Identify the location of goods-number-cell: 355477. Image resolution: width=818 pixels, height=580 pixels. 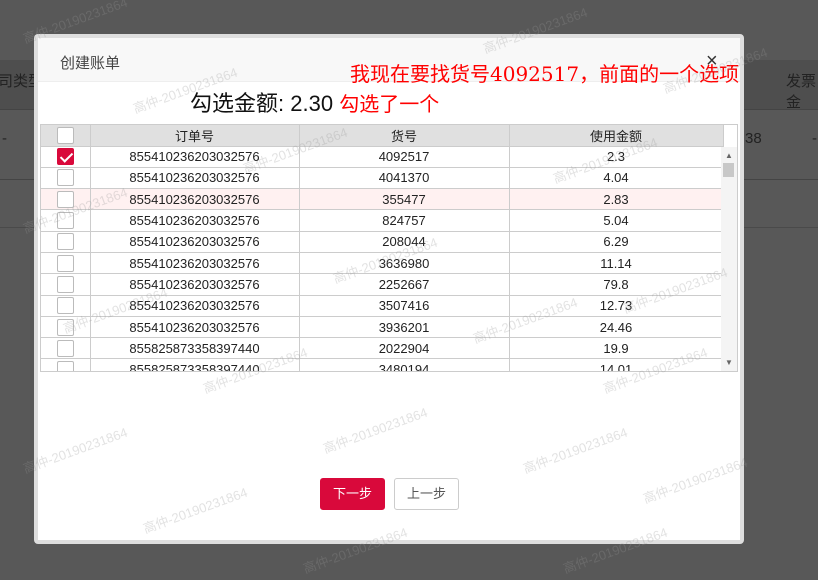
(404, 199).